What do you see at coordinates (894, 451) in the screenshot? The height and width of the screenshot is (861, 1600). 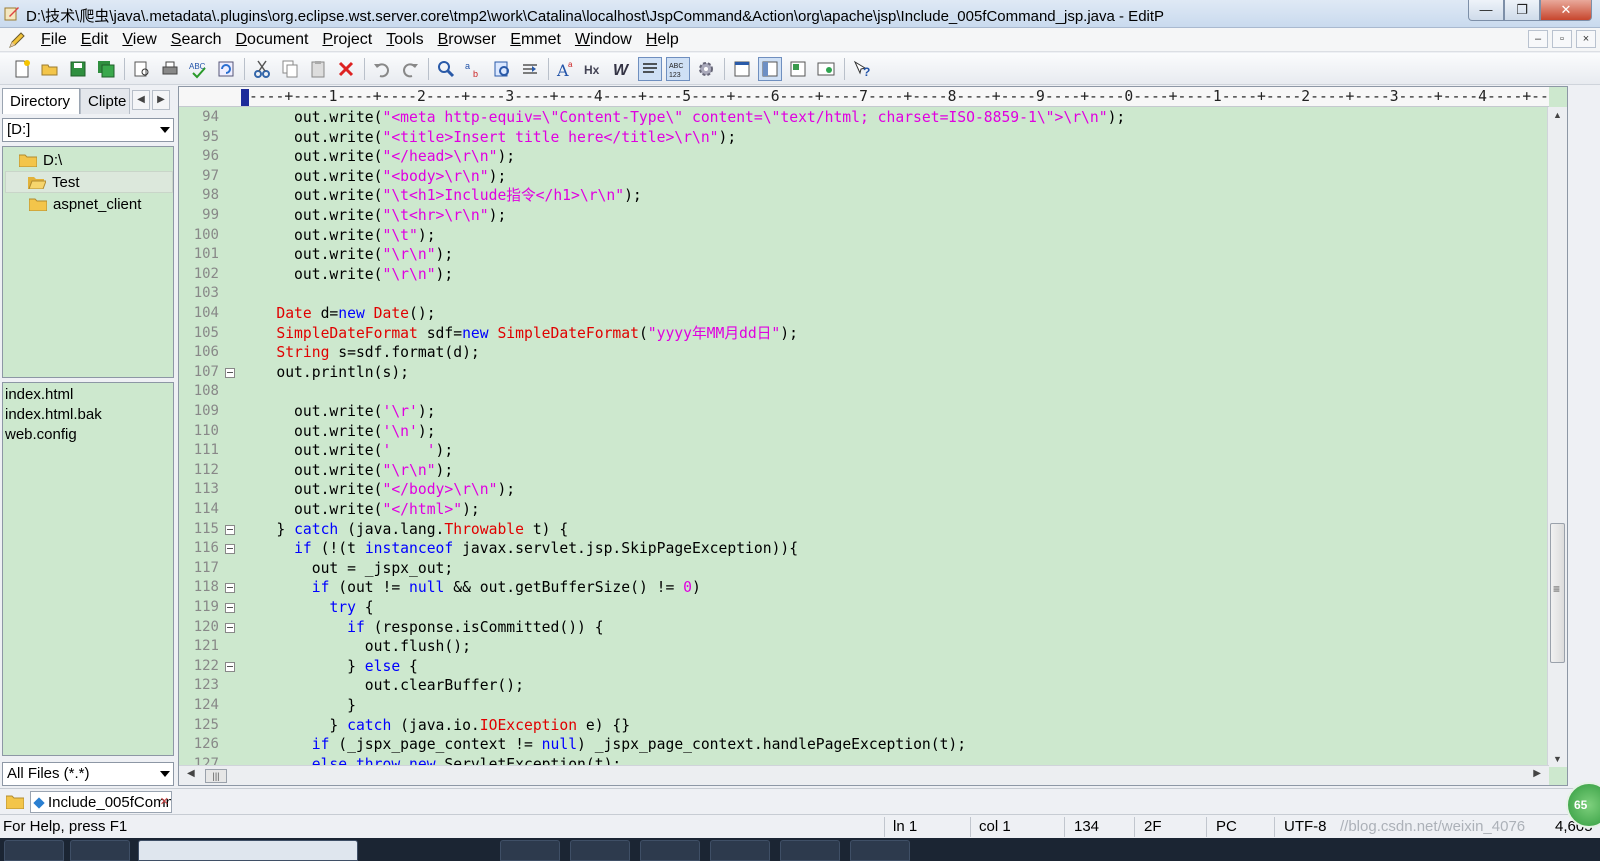 I see `code-line: out.write(' ');` at bounding box center [894, 451].